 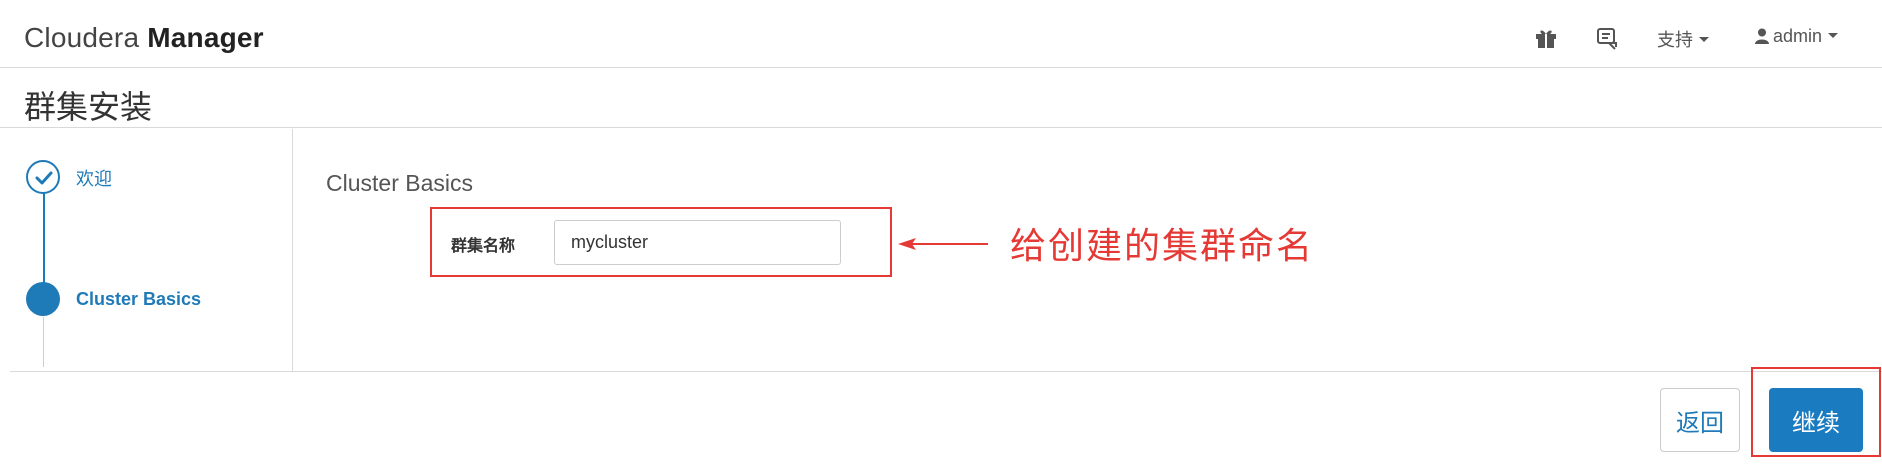 I want to click on cluster-name-input, so click(x=697, y=242).